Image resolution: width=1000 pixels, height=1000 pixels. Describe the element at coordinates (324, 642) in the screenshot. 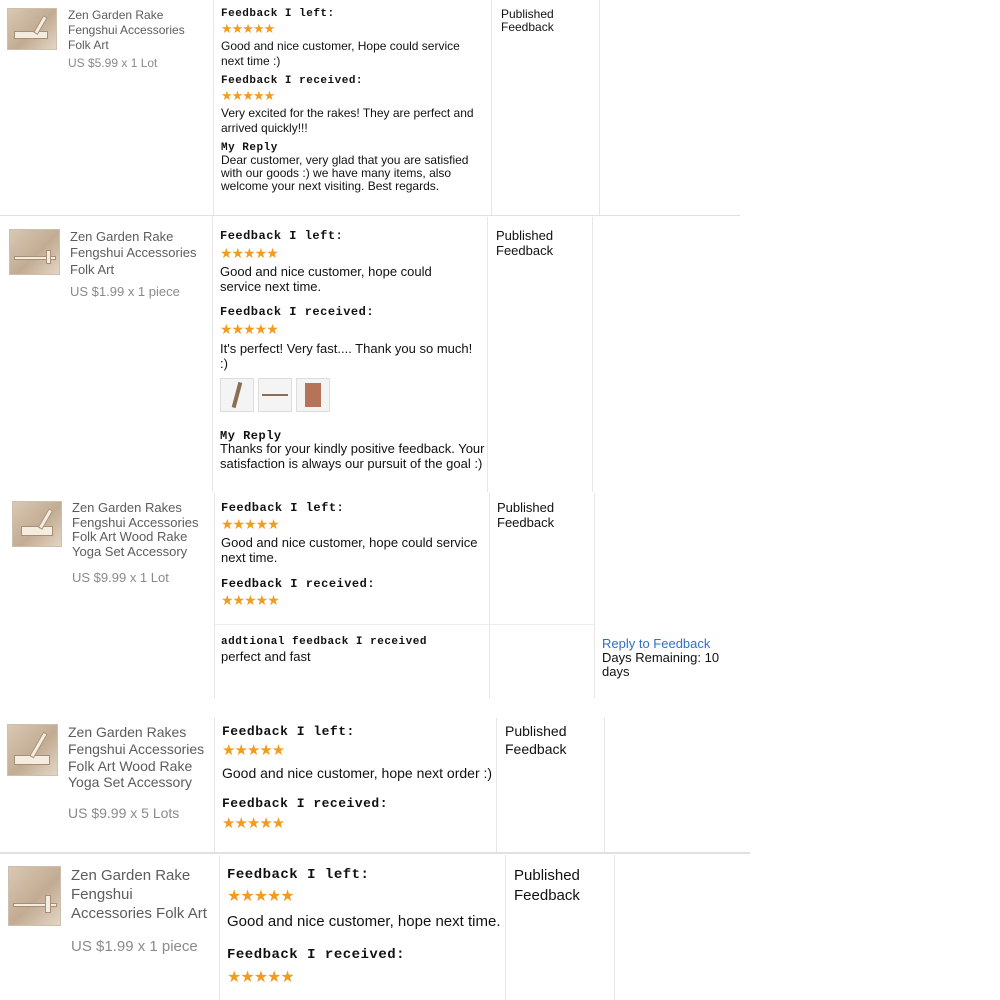

I see `additional-feedback-heading: addtional feedback I received` at that location.